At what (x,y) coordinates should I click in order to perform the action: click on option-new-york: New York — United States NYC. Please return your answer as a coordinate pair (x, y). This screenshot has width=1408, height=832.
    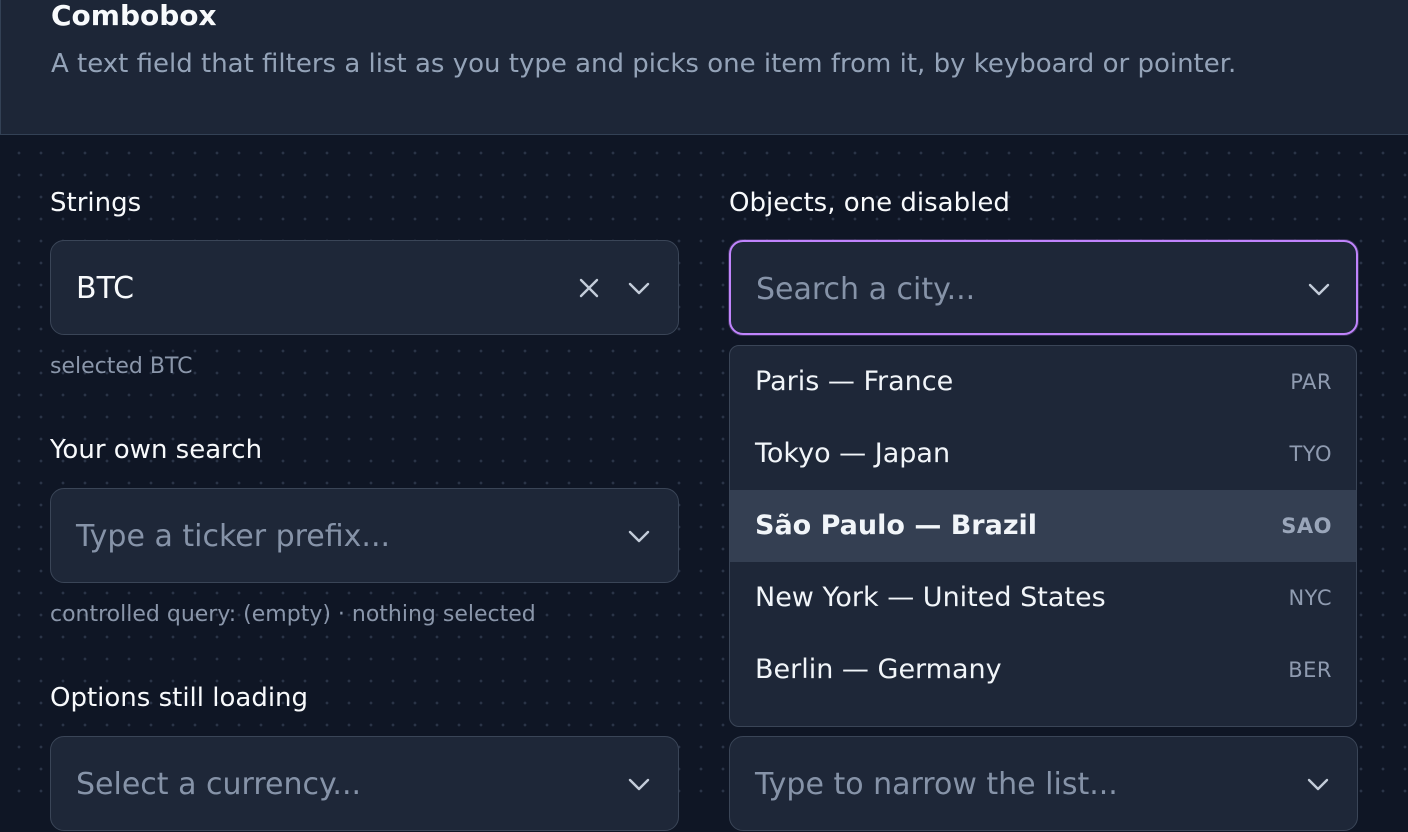
    Looking at the image, I should click on (1043, 598).